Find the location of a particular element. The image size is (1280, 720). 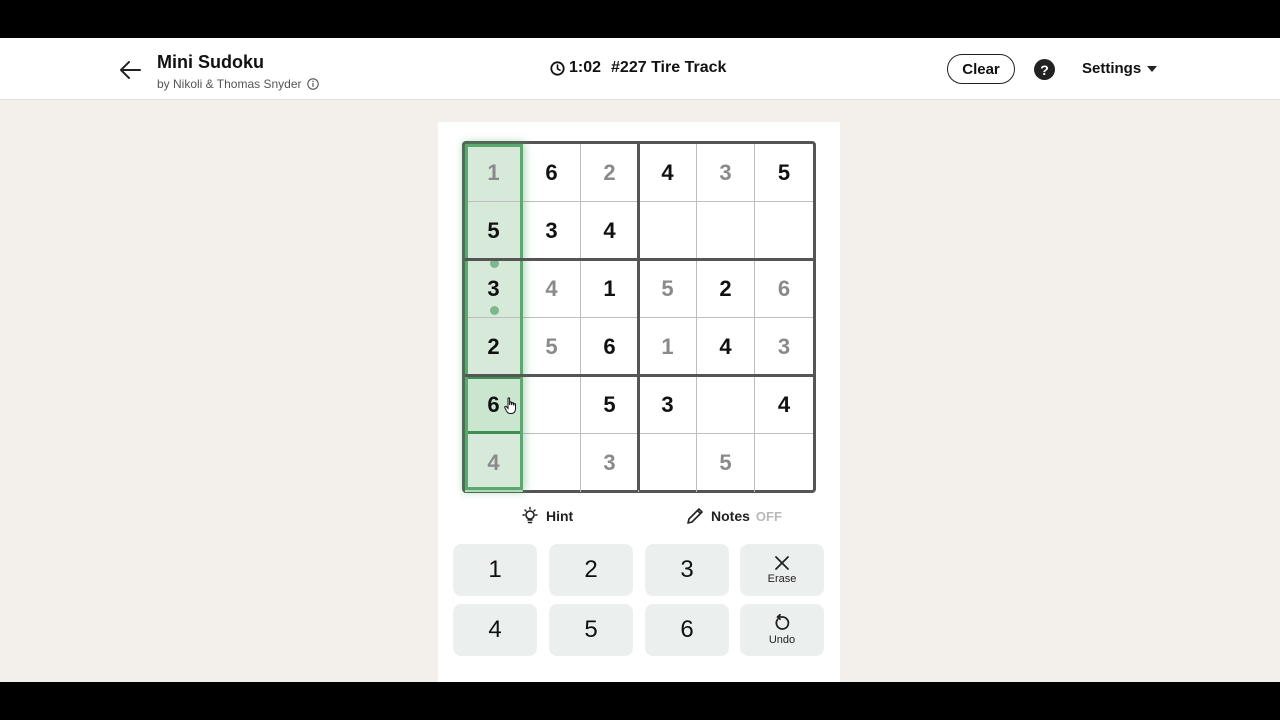

byline: by Nikoli & Thomas Snyder is located at coordinates (238, 84).